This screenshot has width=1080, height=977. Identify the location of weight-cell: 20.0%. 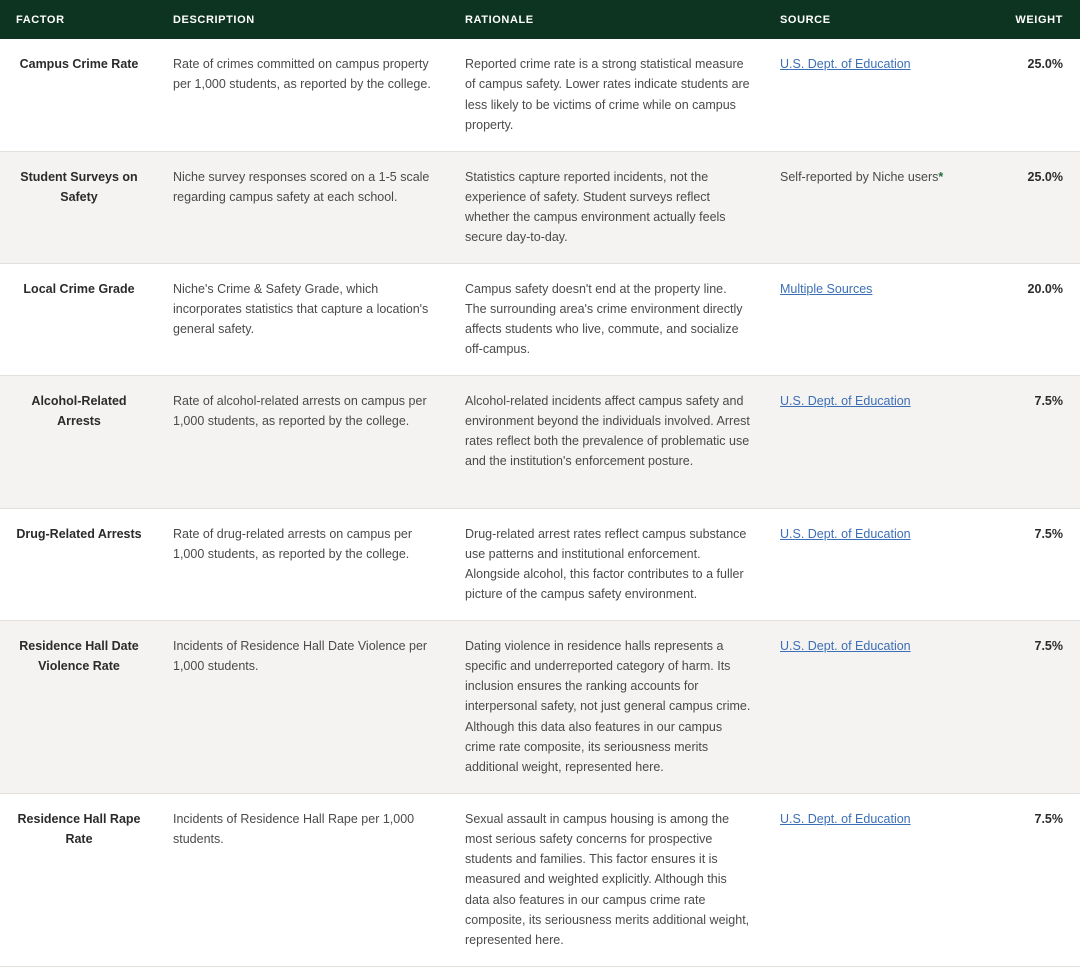
(1045, 288).